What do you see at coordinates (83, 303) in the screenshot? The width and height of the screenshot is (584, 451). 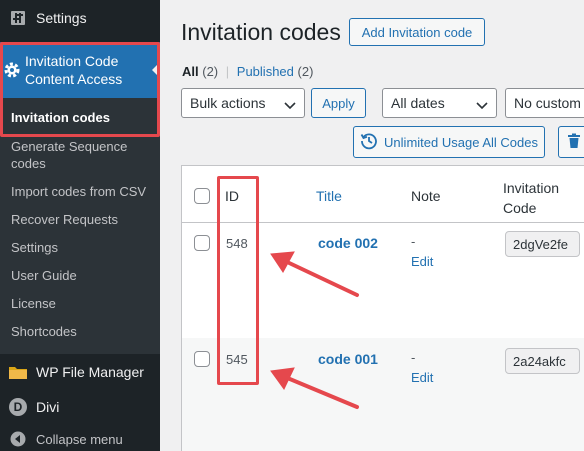 I see `submenu-item-license: License` at bounding box center [83, 303].